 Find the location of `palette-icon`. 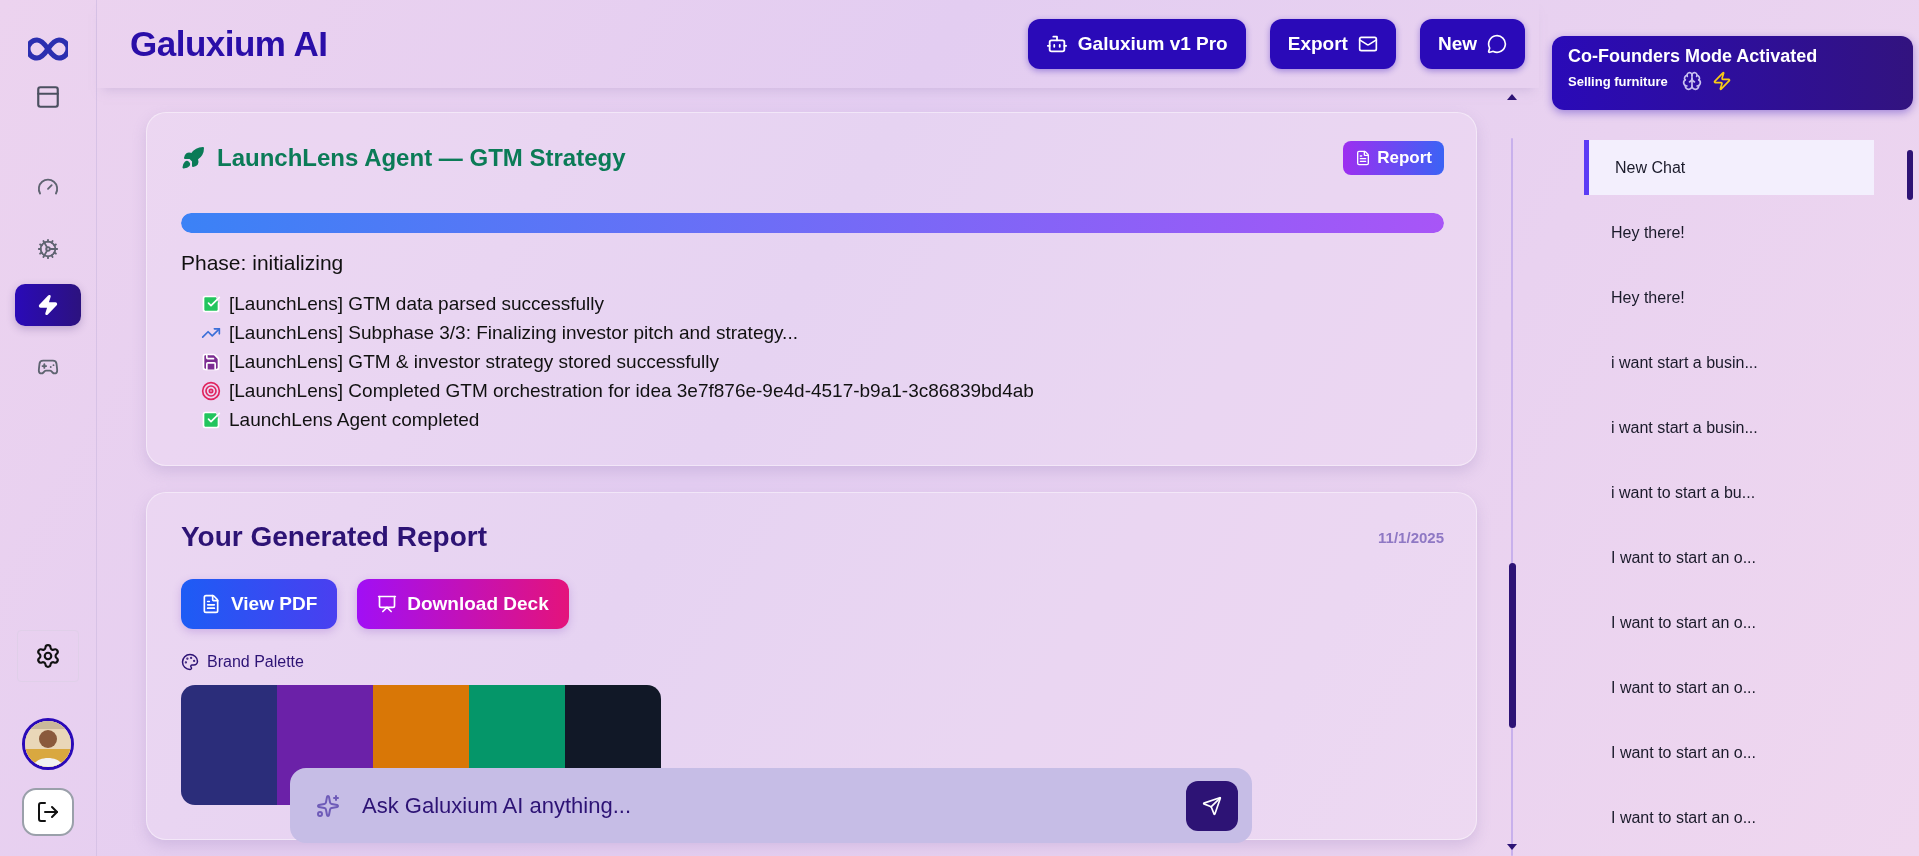

palette-icon is located at coordinates (190, 662).